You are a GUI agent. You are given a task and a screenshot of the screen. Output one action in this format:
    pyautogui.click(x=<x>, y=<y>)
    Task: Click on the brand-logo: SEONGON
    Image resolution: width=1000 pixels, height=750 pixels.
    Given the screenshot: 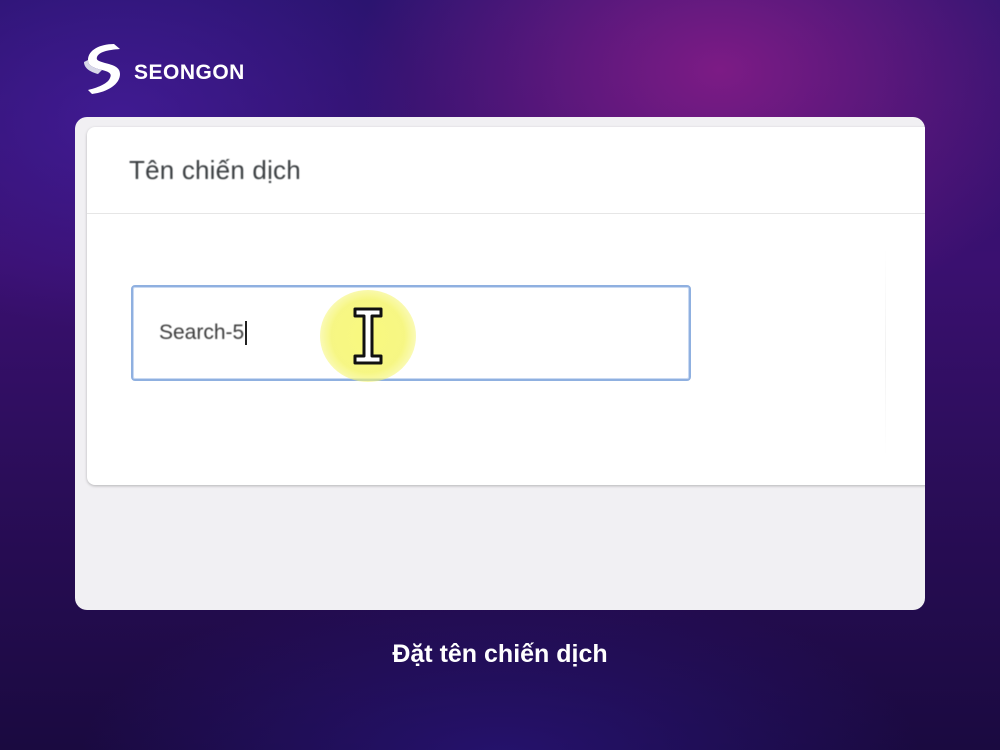 What is the action you would take?
    pyautogui.click(x=162, y=68)
    